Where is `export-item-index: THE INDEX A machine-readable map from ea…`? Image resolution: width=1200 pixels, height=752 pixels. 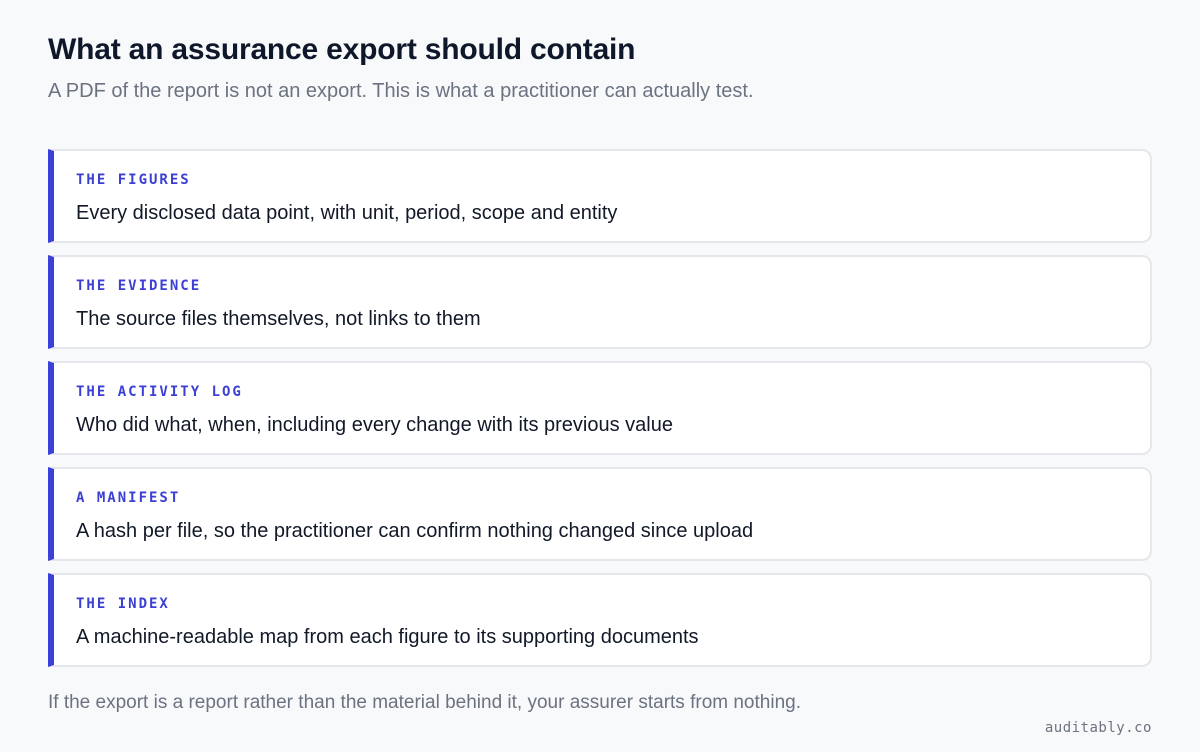 export-item-index: THE INDEX A machine-readable map from ea… is located at coordinates (600, 620).